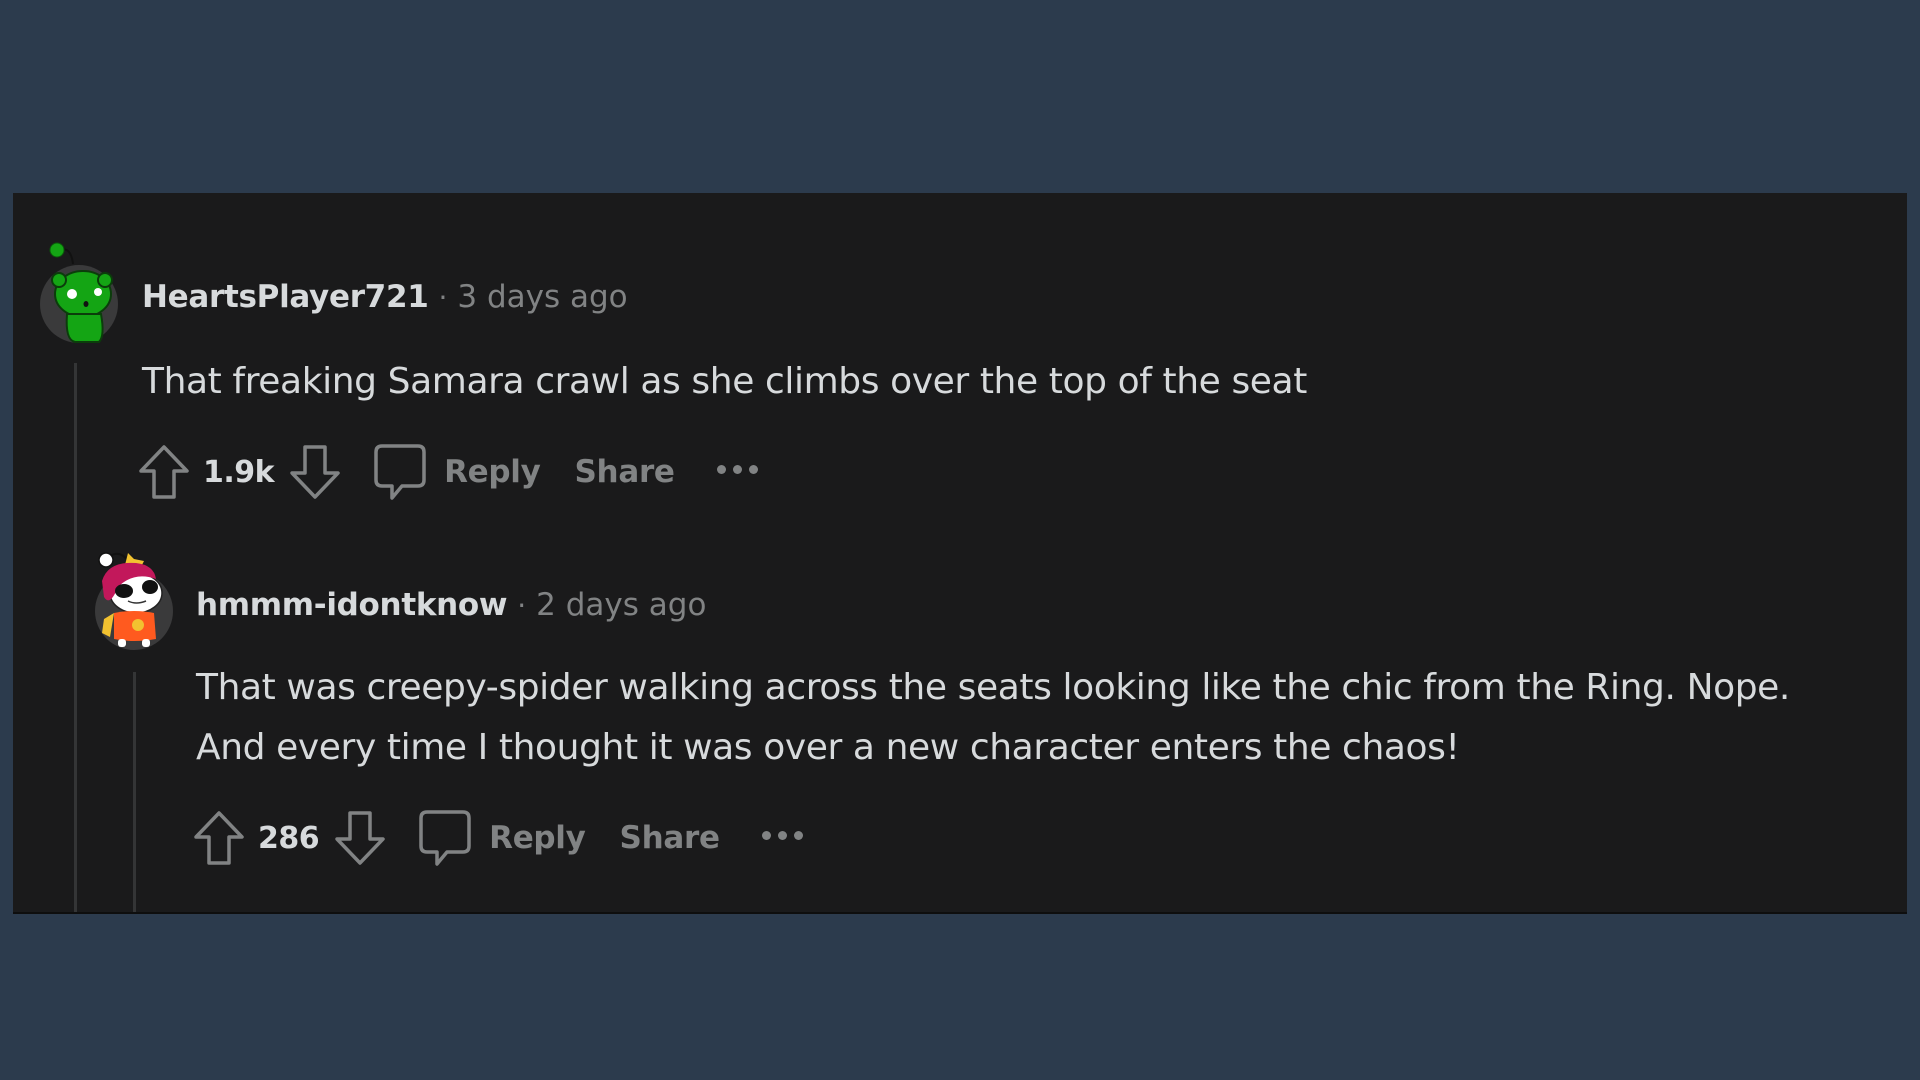 This screenshot has width=1920, height=1080. What do you see at coordinates (239, 472) in the screenshot?
I see `vote-count: 1.9k` at bounding box center [239, 472].